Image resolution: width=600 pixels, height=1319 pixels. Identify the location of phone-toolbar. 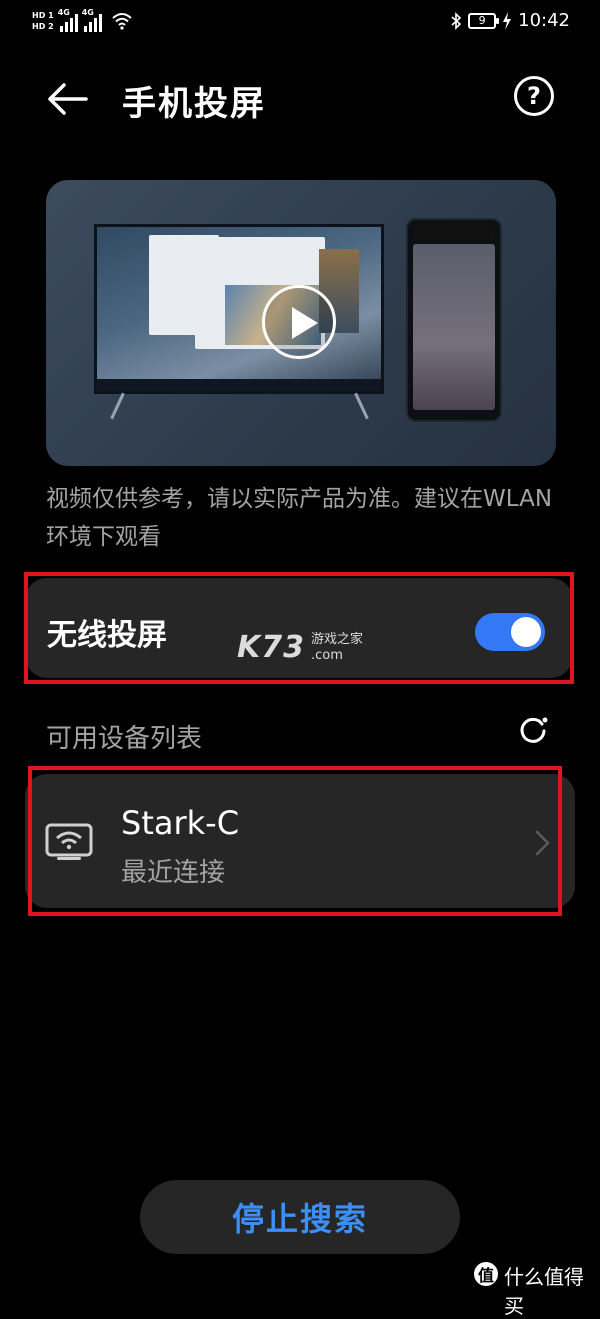
(454, 233).